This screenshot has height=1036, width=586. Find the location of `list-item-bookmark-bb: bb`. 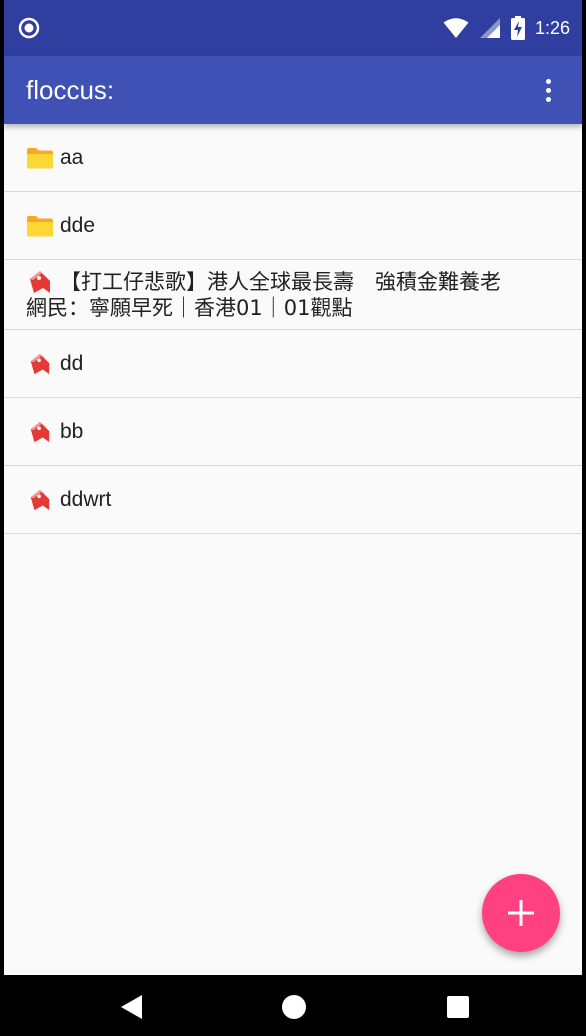

list-item-bookmark-bb: bb is located at coordinates (293, 432).